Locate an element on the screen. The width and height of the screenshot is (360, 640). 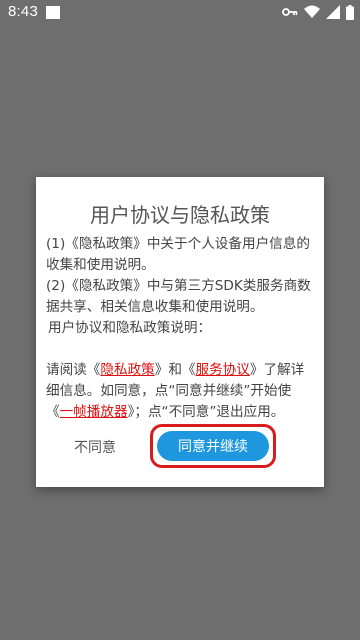
notice-suffix: 》；点“不同意”退出应用。 is located at coordinates (206, 412).